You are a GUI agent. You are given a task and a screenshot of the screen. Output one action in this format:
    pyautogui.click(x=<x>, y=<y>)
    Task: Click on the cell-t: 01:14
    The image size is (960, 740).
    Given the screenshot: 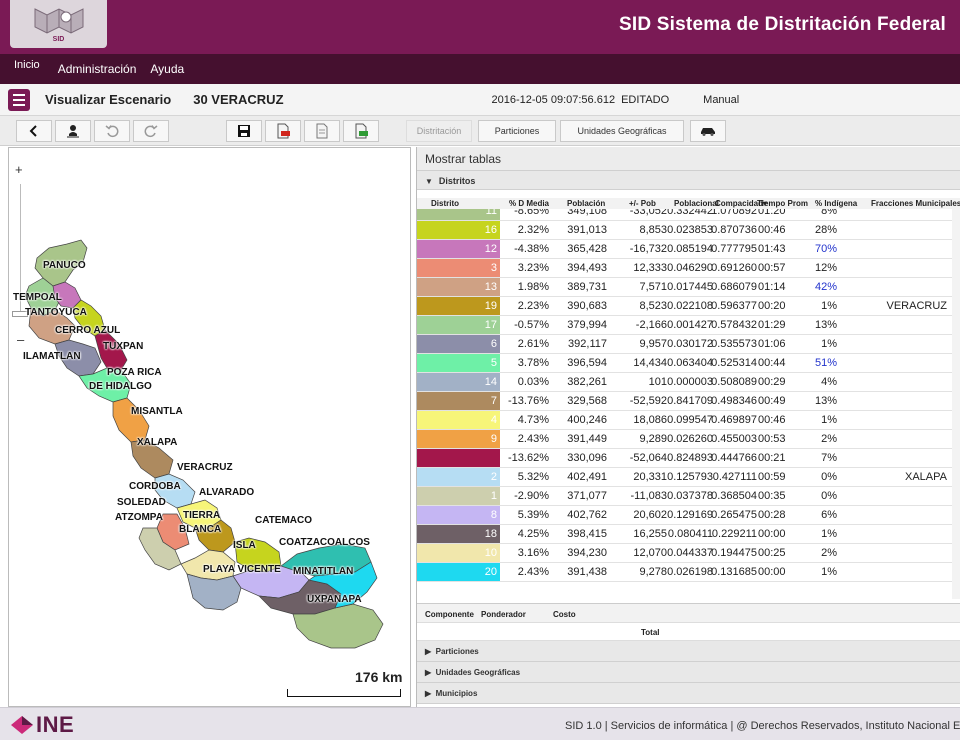 What is the action you would take?
    pyautogui.click(x=772, y=287)
    